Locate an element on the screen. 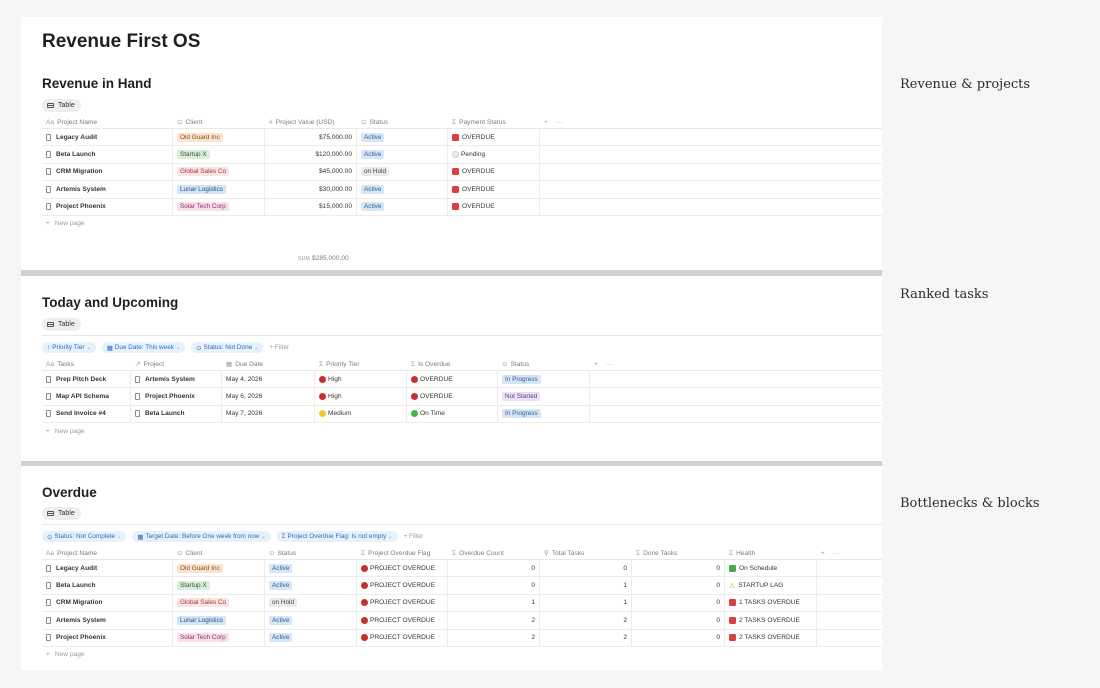 The width and height of the screenshot is (1100, 688). table-cell: May 7, 2026 is located at coordinates (268, 414).